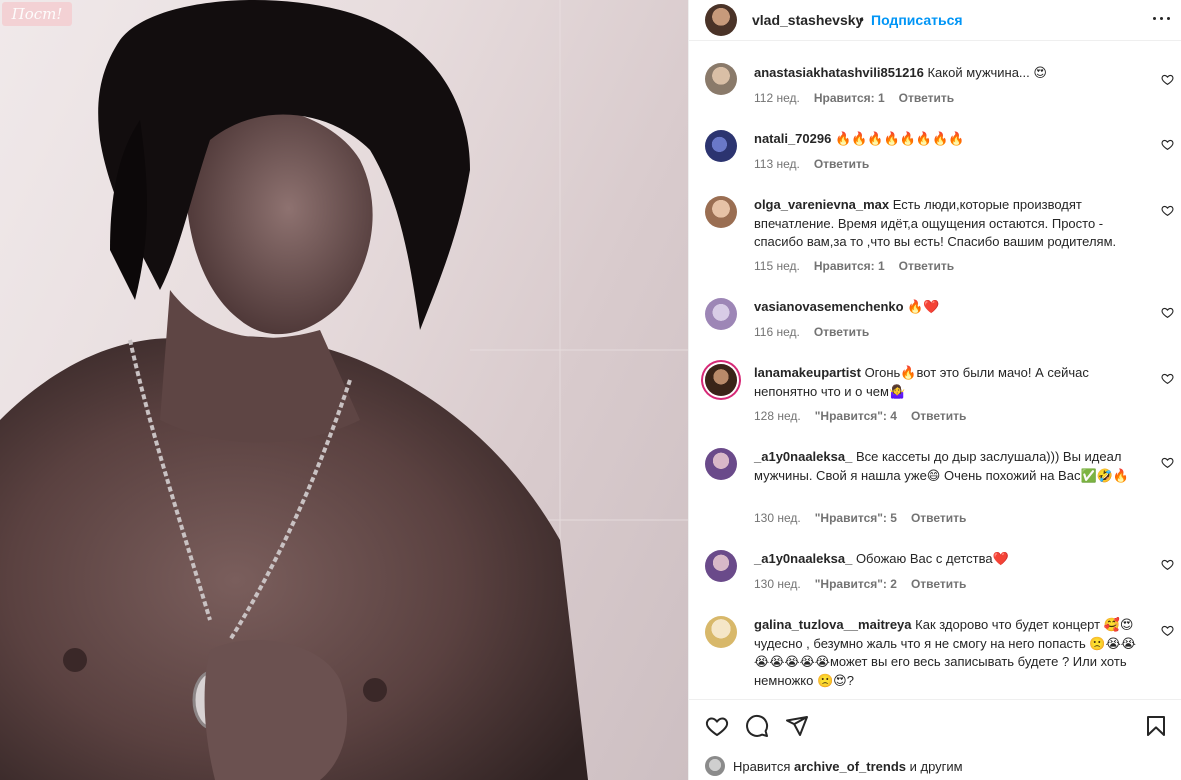  Describe the element at coordinates (932, 558) in the screenshot. I see `comment-text: Обожаю Вас с детства❤️` at that location.